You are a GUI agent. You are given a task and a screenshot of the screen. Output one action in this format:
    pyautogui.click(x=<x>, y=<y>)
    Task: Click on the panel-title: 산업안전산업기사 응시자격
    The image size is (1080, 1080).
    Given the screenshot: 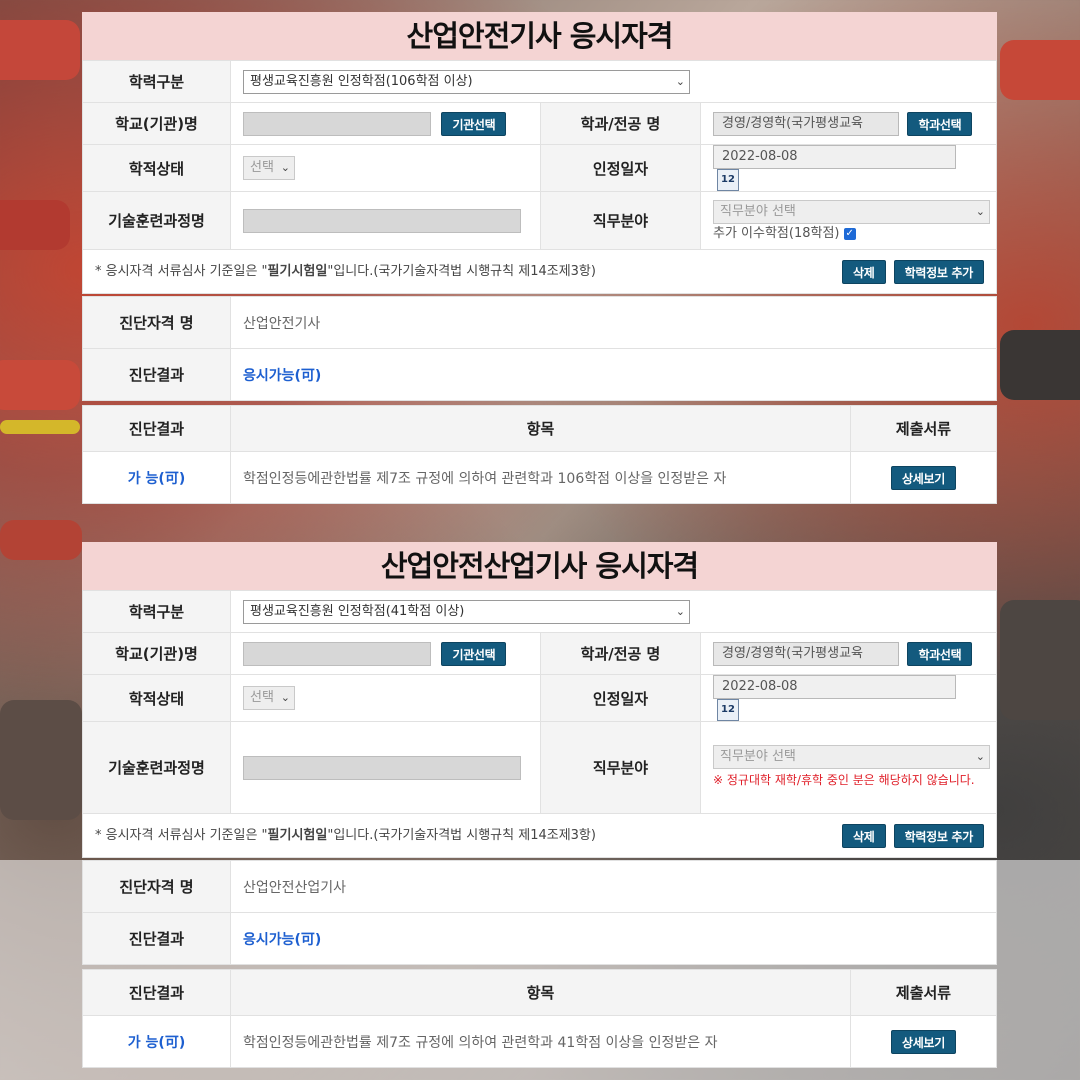 What is the action you would take?
    pyautogui.click(x=539, y=566)
    